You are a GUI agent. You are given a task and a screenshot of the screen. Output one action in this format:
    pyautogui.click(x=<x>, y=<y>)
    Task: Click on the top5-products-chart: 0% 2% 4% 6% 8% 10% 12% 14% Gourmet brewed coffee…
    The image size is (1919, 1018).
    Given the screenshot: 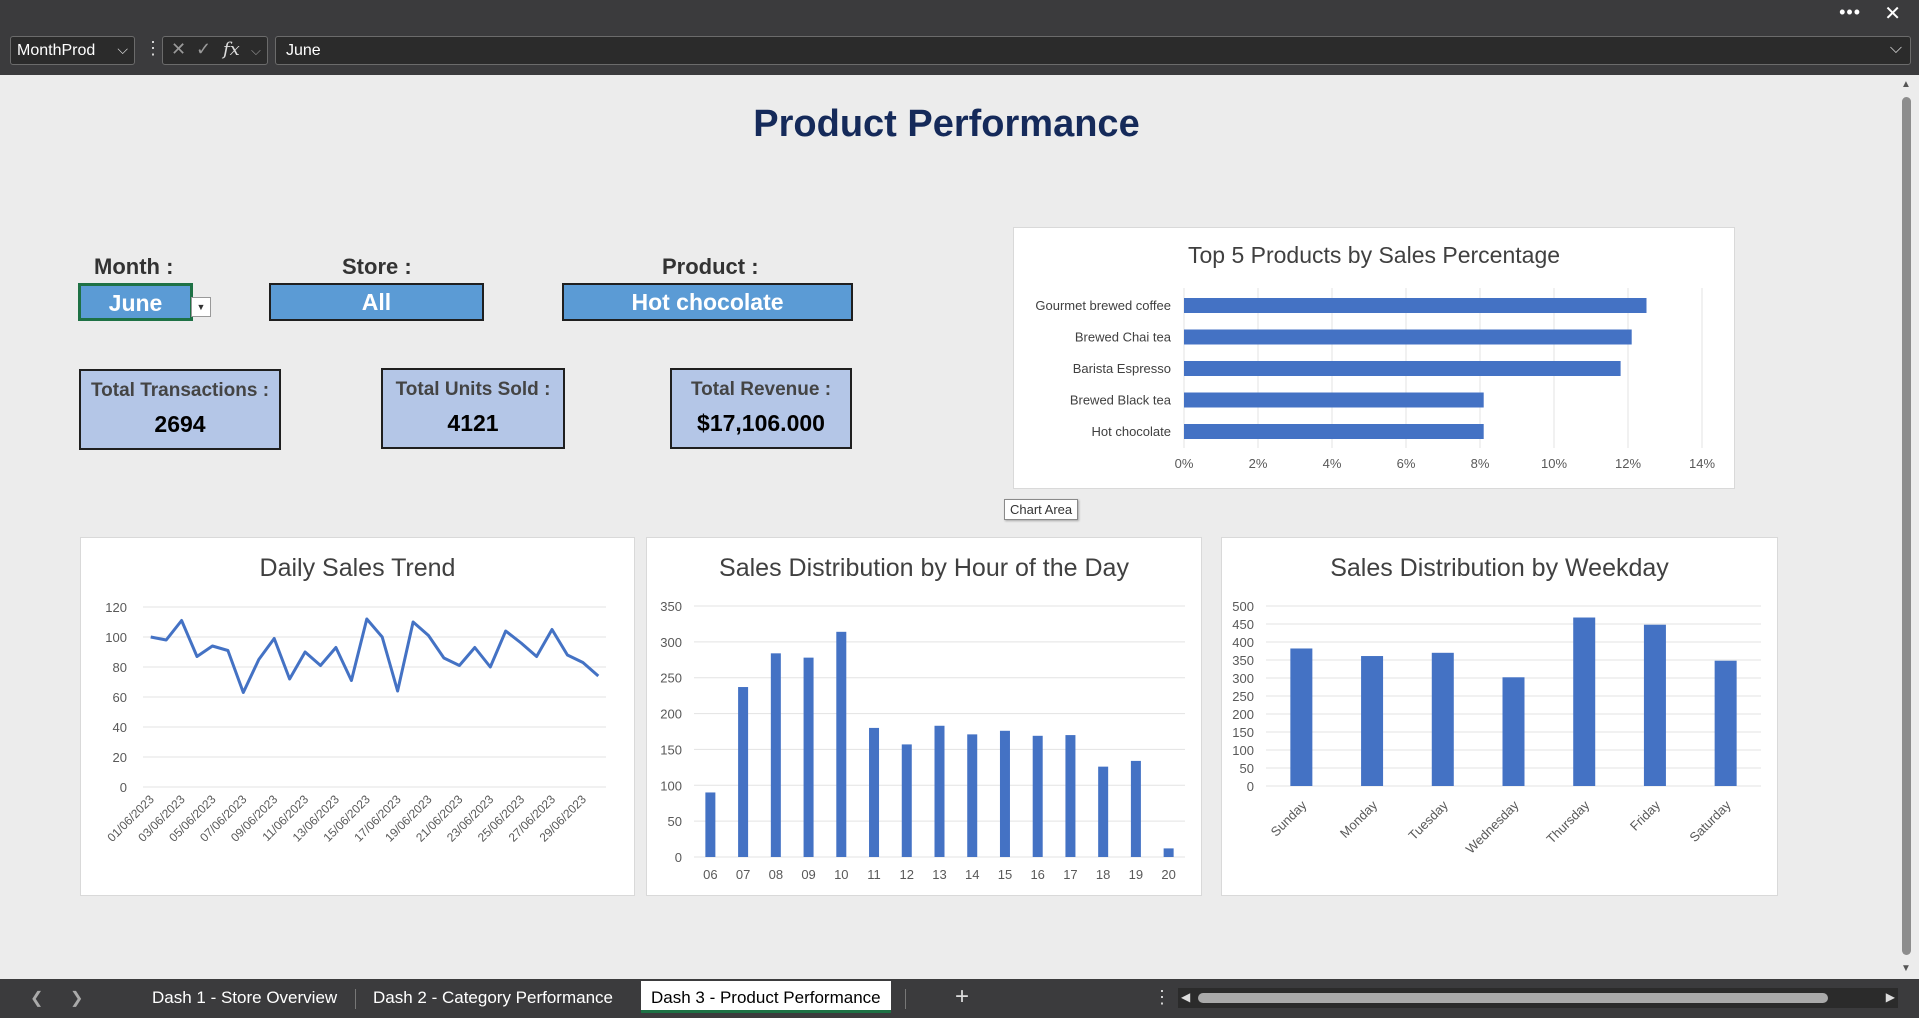 What is the action you would take?
    pyautogui.click(x=1375, y=379)
    